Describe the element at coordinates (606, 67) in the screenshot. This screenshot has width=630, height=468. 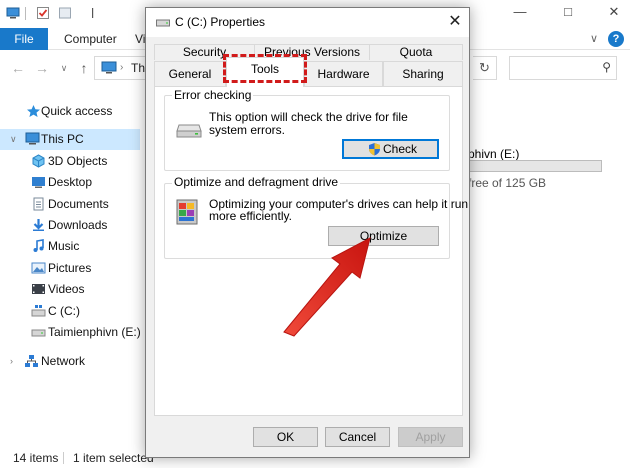
I see `search-icon: ⚲` at that location.